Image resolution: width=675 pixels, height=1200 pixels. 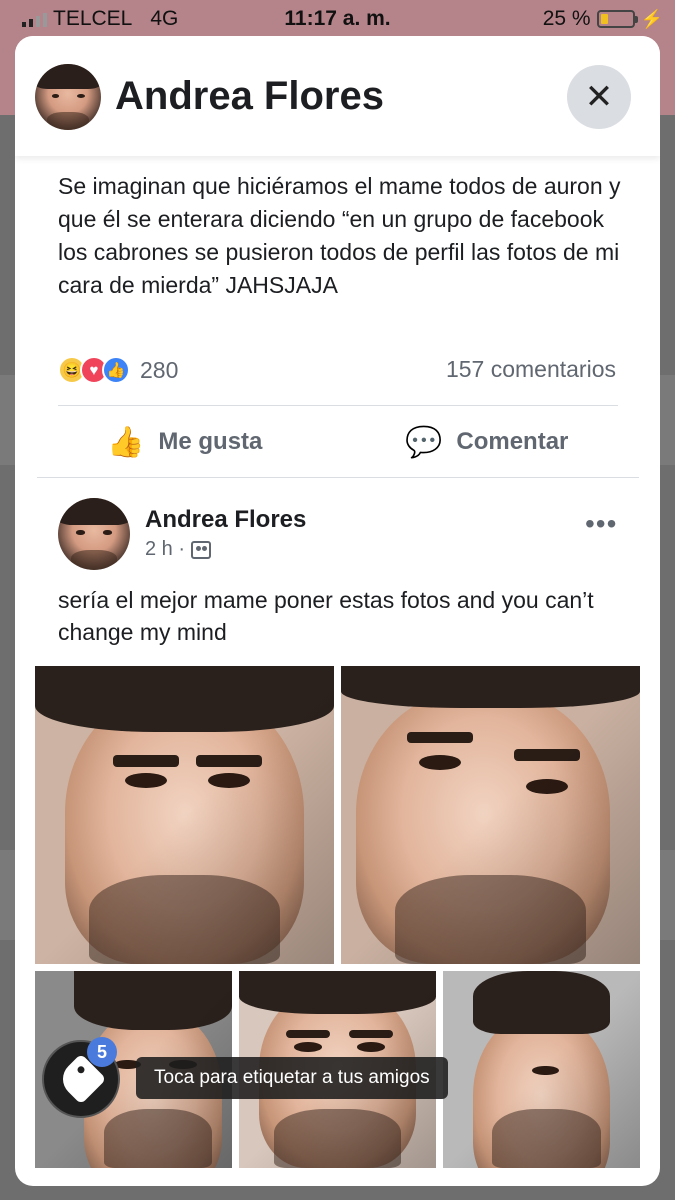 What do you see at coordinates (93, 18) in the screenshot?
I see `carrier-name: TELCEL` at bounding box center [93, 18].